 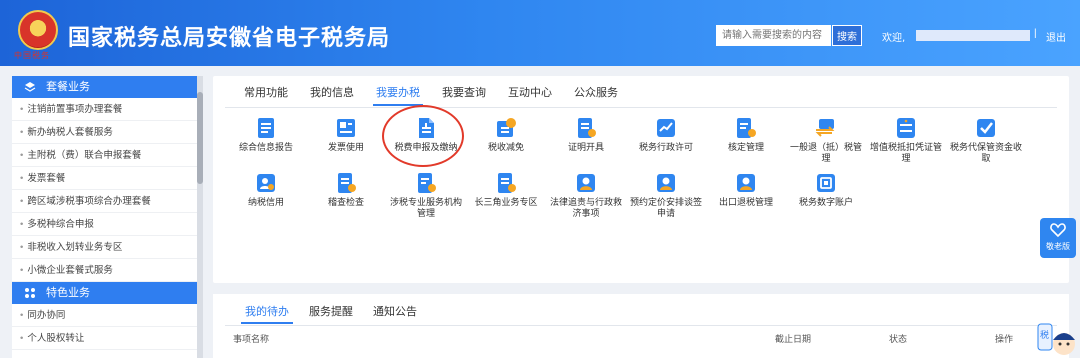 I want to click on sidebar-item: 注销前置事项办理套餐, so click(x=107, y=109).